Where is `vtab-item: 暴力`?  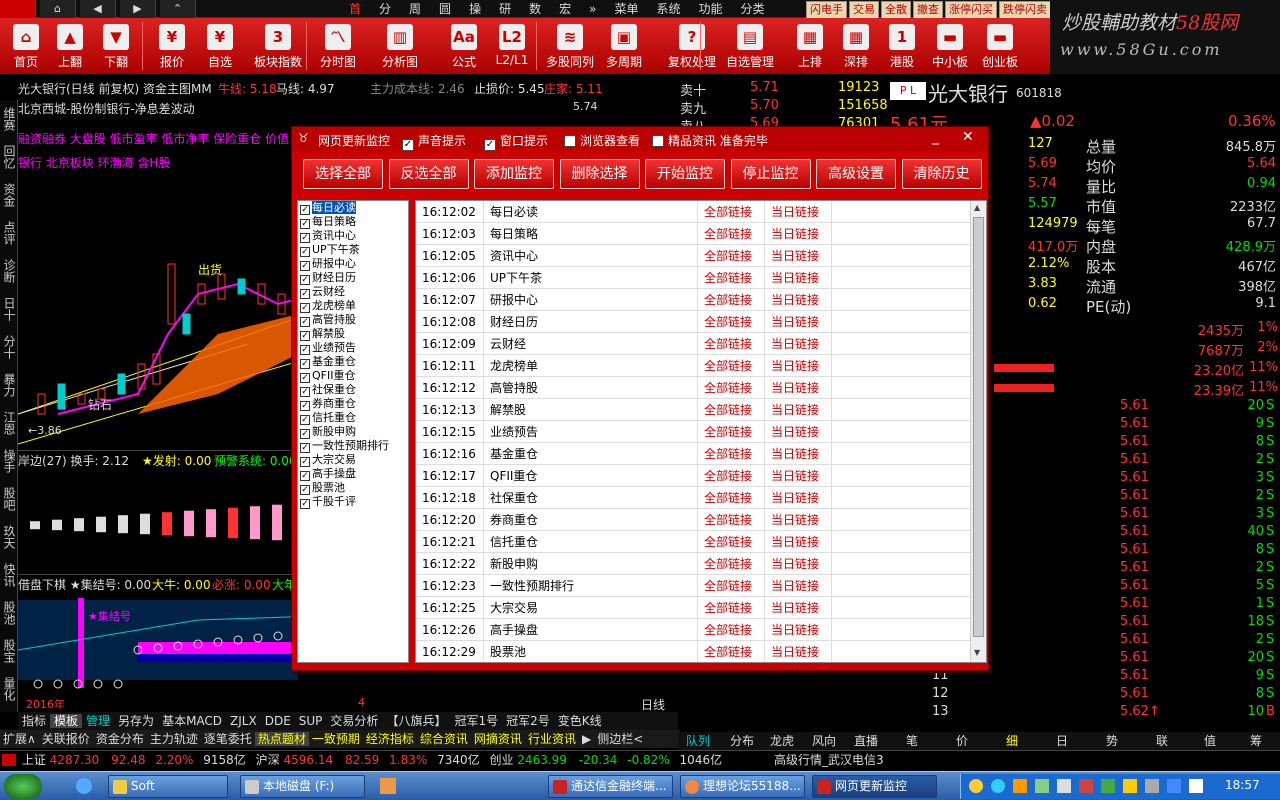 vtab-item: 暴力 is located at coordinates (9, 385).